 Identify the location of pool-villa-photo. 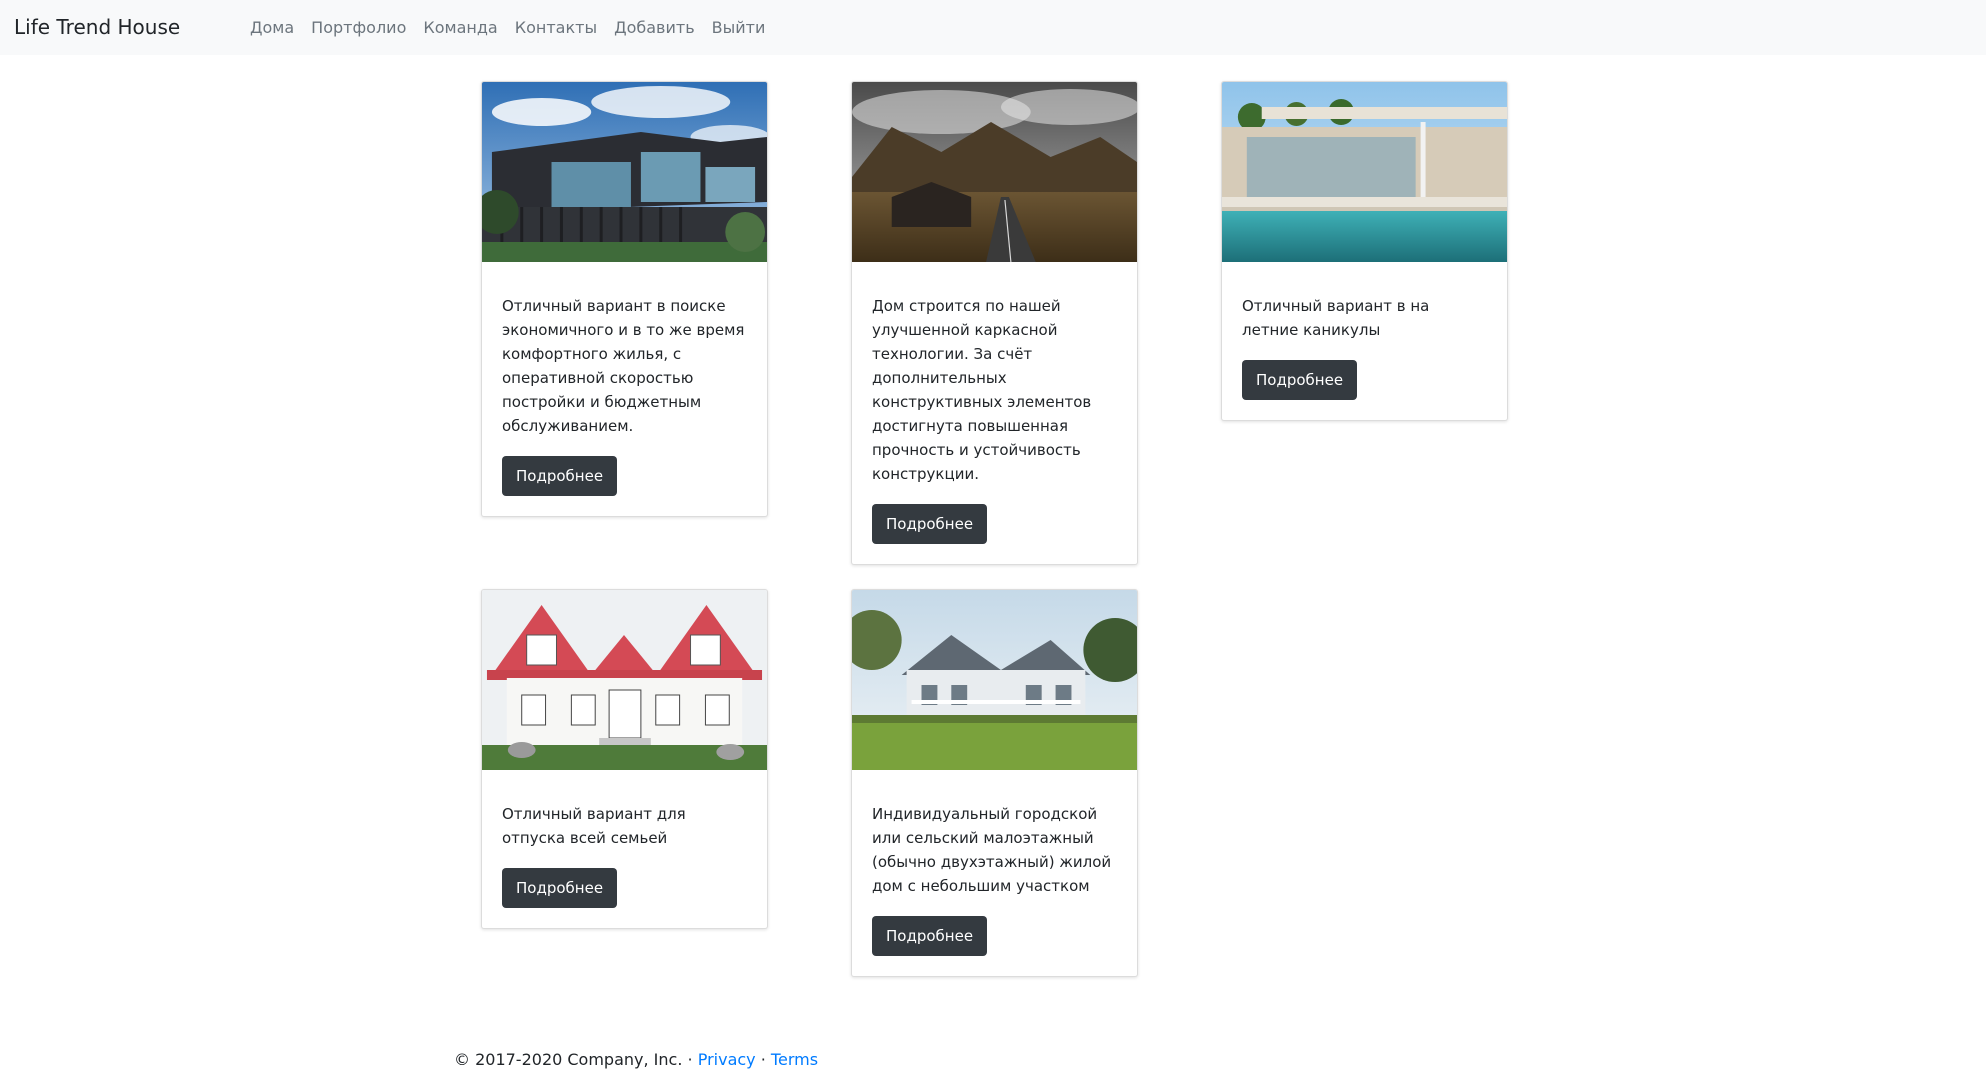
(1364, 172).